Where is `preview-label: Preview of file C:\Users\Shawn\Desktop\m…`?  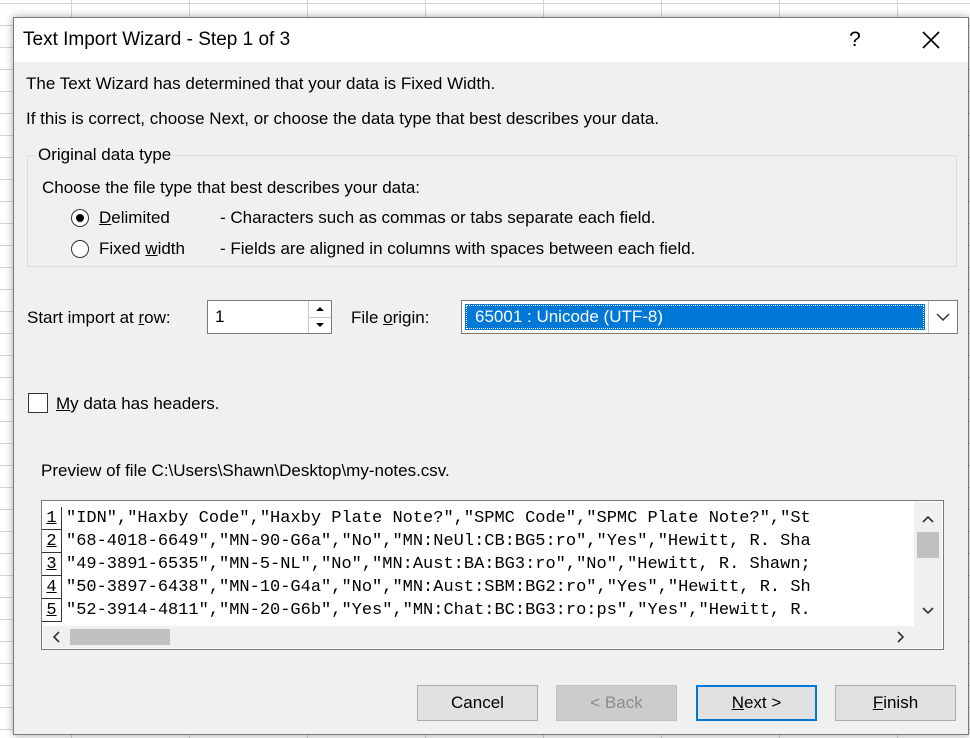 preview-label: Preview of file C:\Users\Shawn\Desktop\m… is located at coordinates (245, 470).